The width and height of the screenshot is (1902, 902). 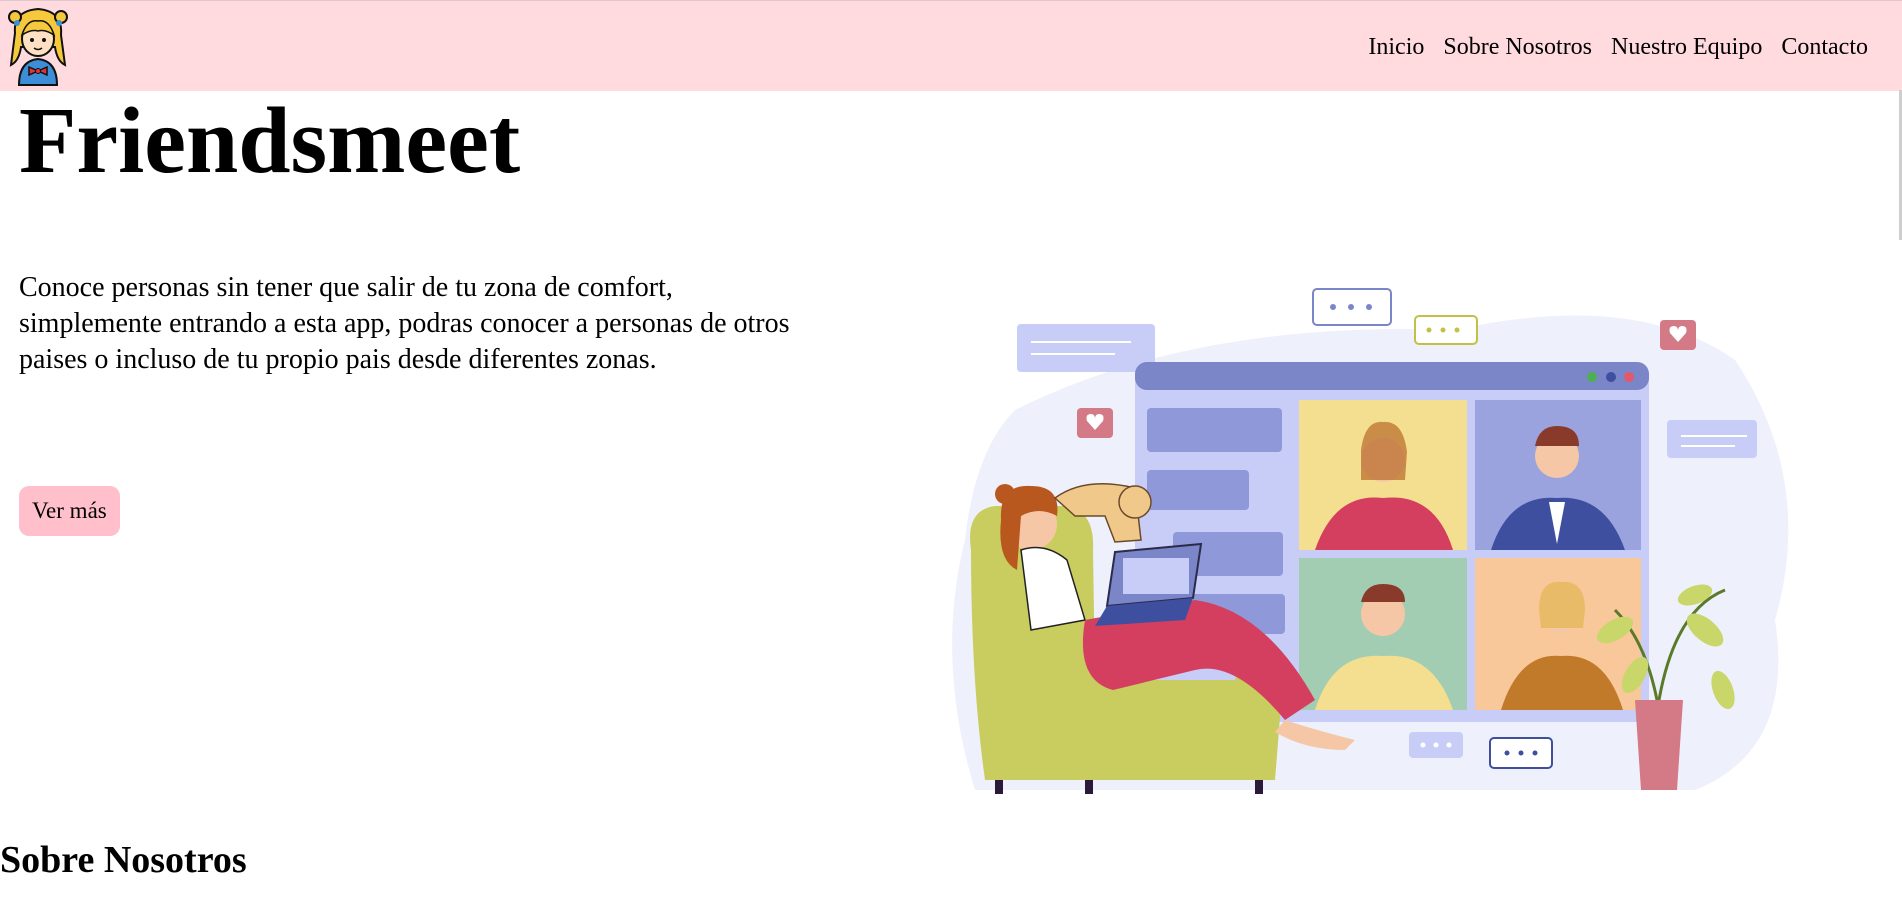 I want to click on ver-mas-button: Ver más, so click(x=69, y=511).